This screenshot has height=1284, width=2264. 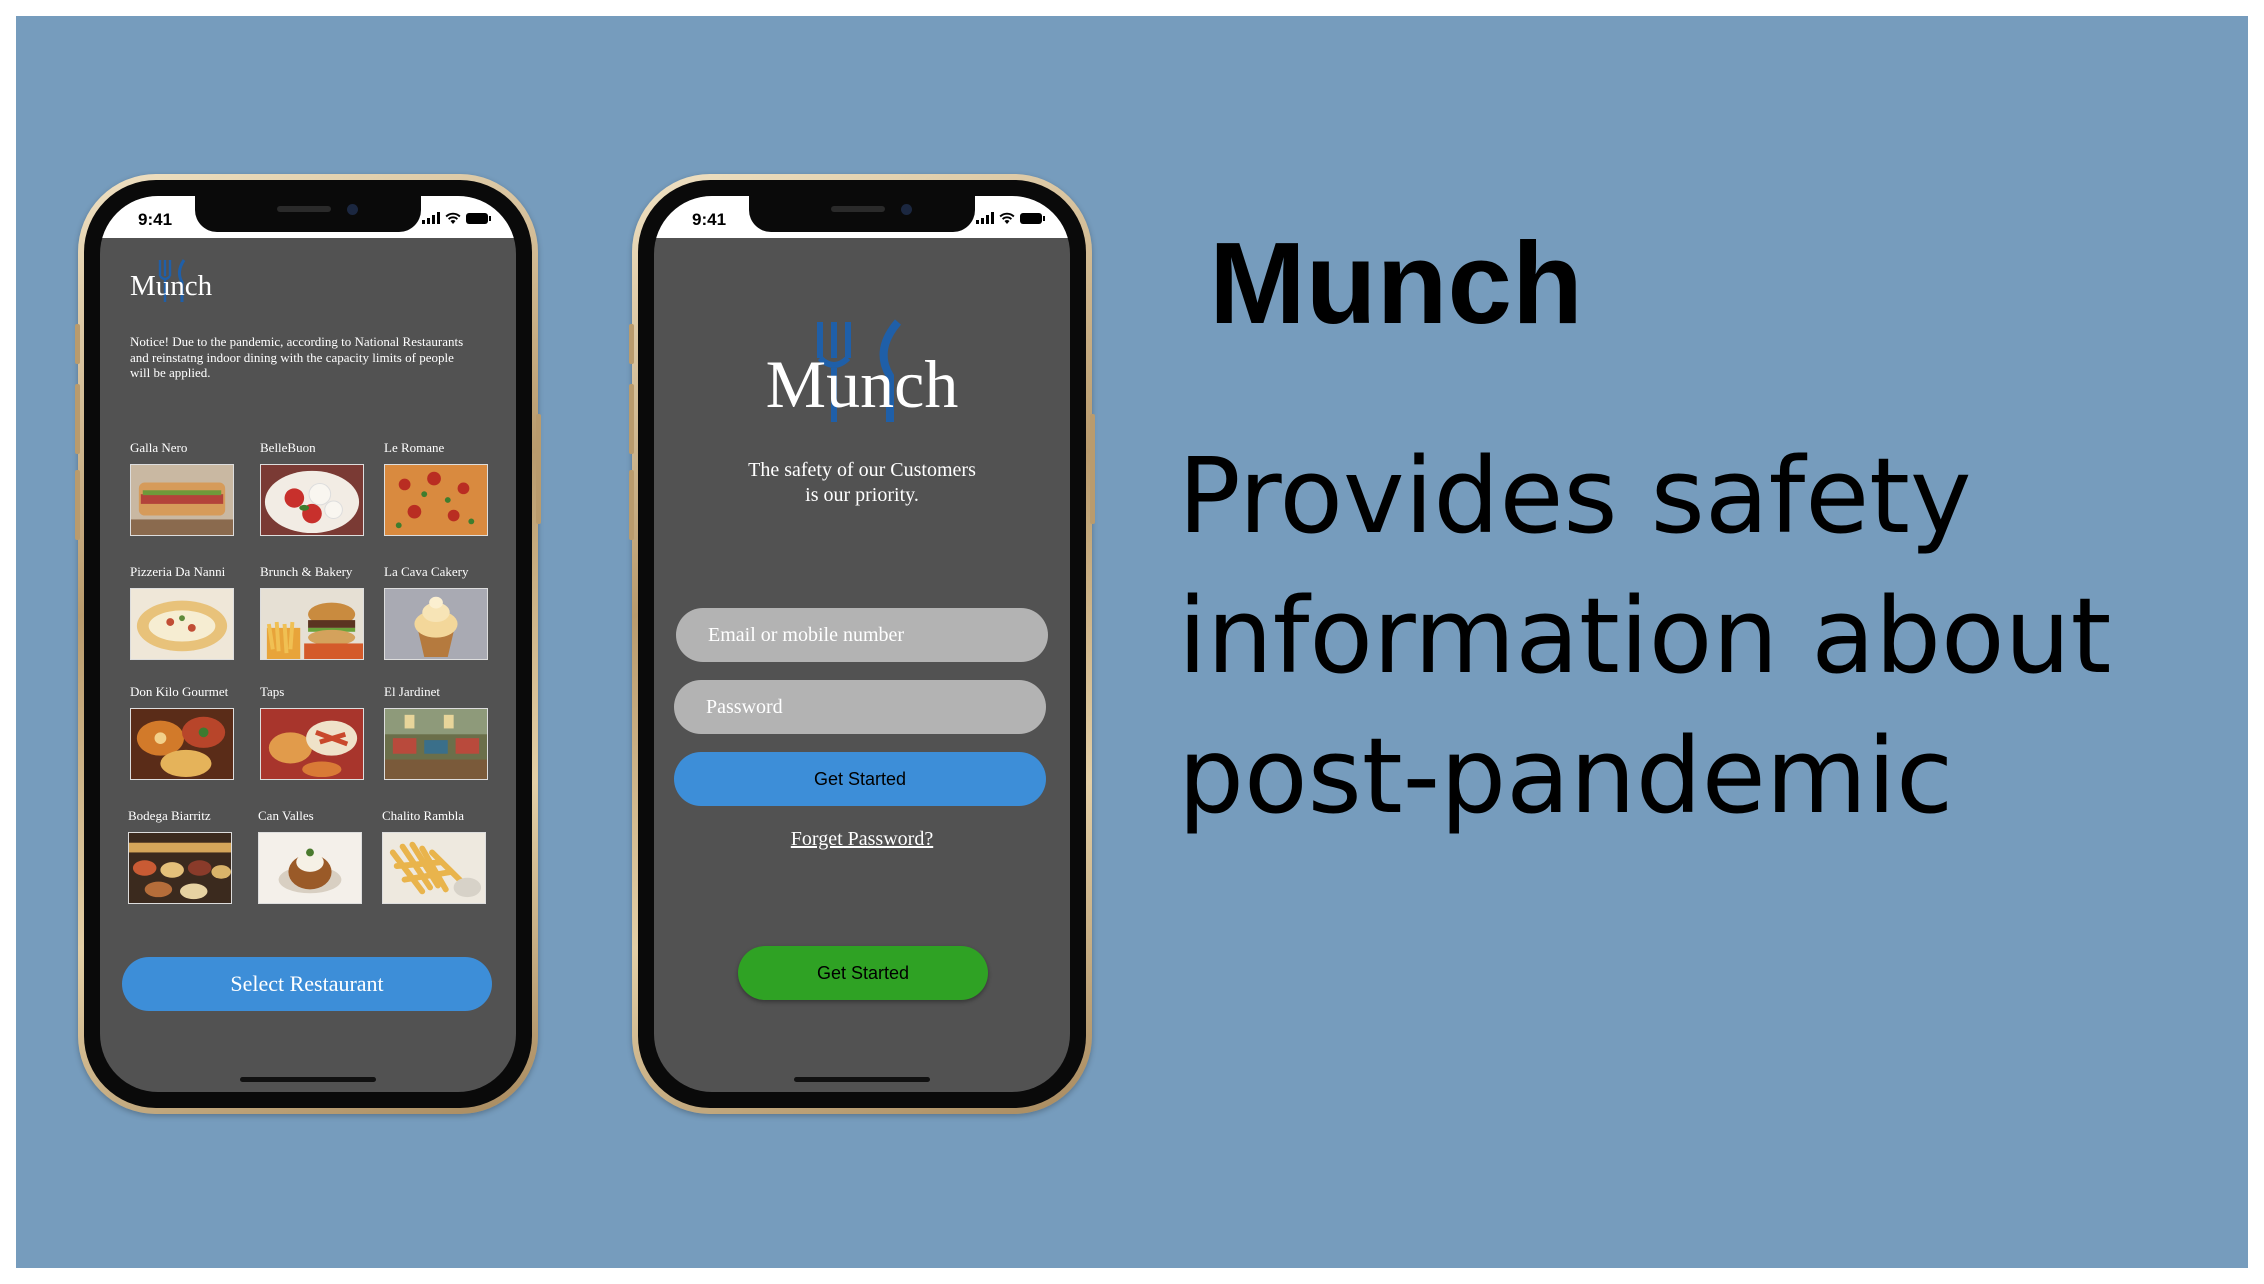 What do you see at coordinates (288, 447) in the screenshot?
I see `restaurant-name: BelleBuon` at bounding box center [288, 447].